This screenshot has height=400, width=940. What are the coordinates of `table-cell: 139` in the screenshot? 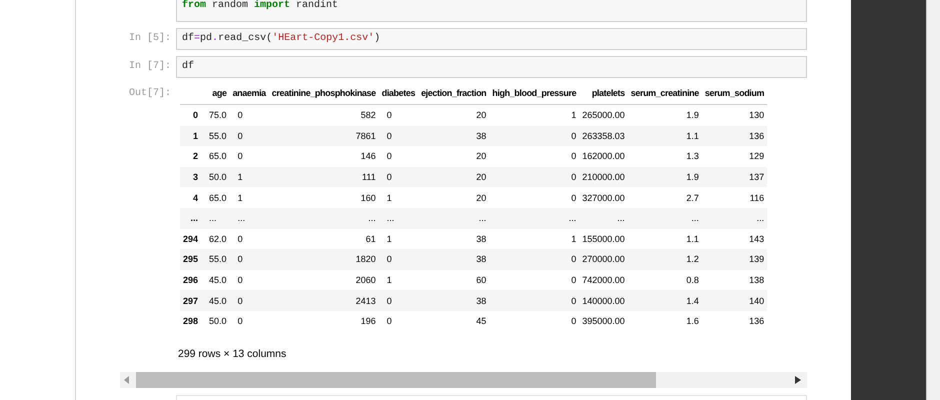 It's located at (756, 259).